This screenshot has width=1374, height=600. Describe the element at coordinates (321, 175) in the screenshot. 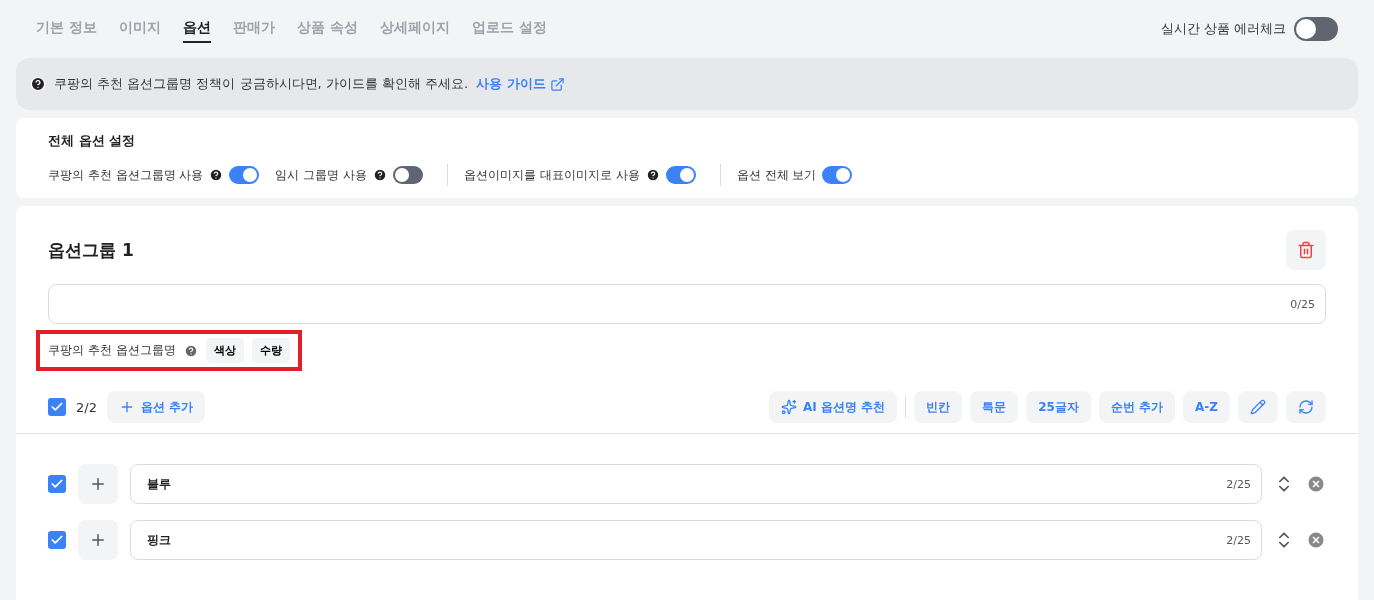

I see `toggle-label: 임시 그룹명 사용` at that location.